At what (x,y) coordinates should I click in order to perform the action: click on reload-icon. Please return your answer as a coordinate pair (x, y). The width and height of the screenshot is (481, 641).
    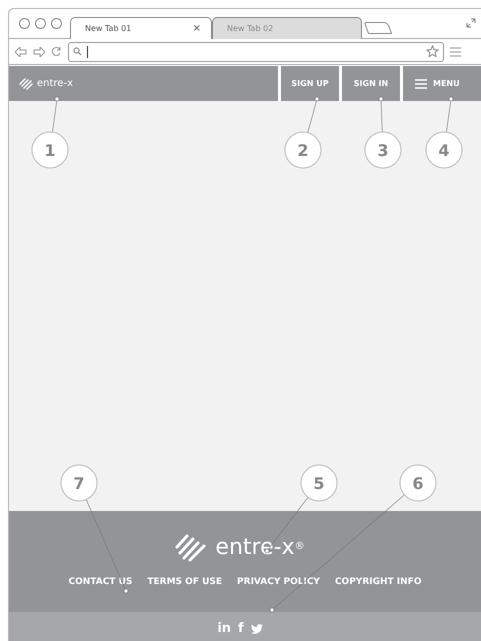
    Looking at the image, I should click on (56, 51).